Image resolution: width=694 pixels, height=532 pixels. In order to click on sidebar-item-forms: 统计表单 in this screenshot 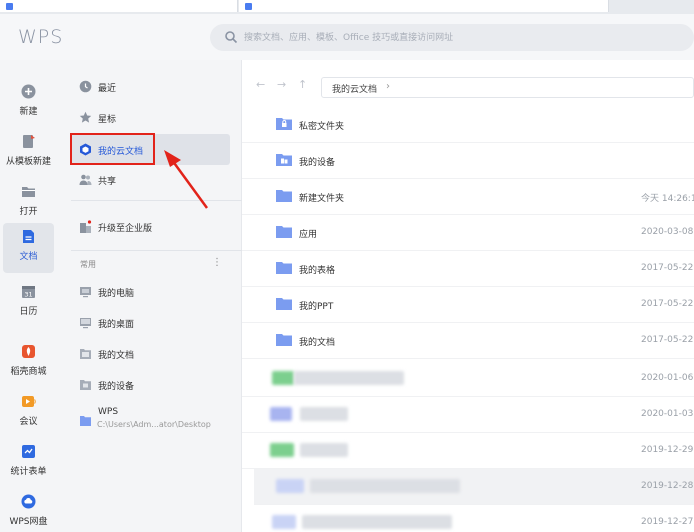, I will do `click(28, 463)`.